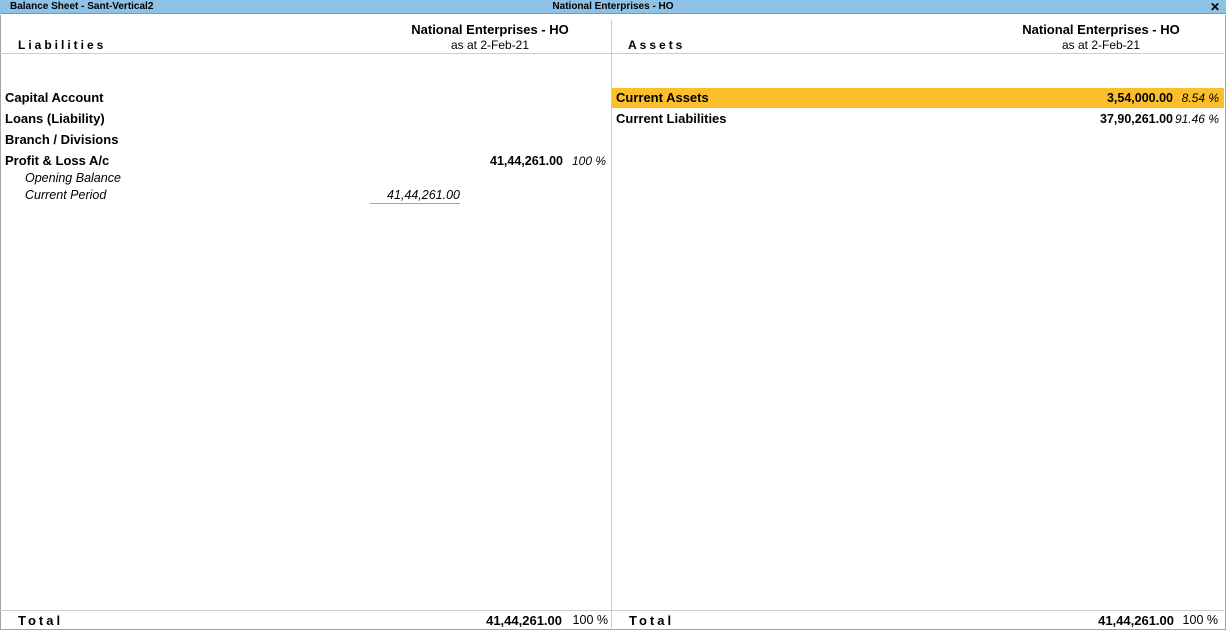 Image resolution: width=1226 pixels, height=630 pixels. Describe the element at coordinates (490, 45) in the screenshot. I see `liabilities-as-at: as at 2-Feb-21` at that location.